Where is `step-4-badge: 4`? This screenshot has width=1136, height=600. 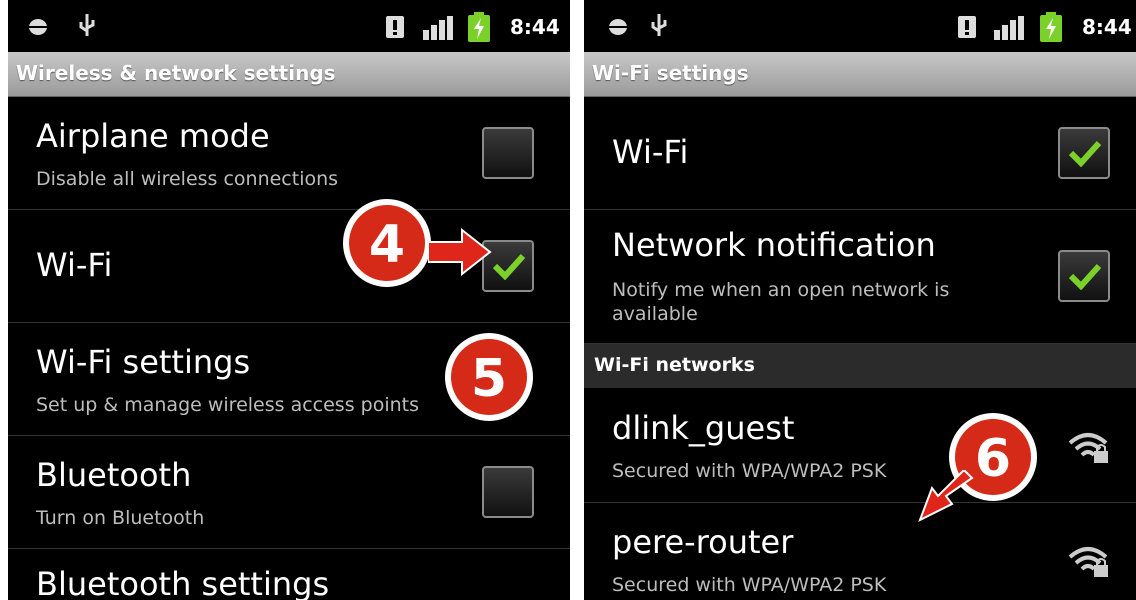 step-4-badge: 4 is located at coordinates (387, 243).